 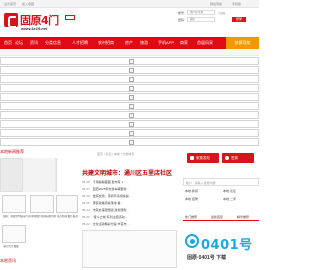 I want to click on thumb-image: 热点新闻 图片报道, so click(x=67, y=206).